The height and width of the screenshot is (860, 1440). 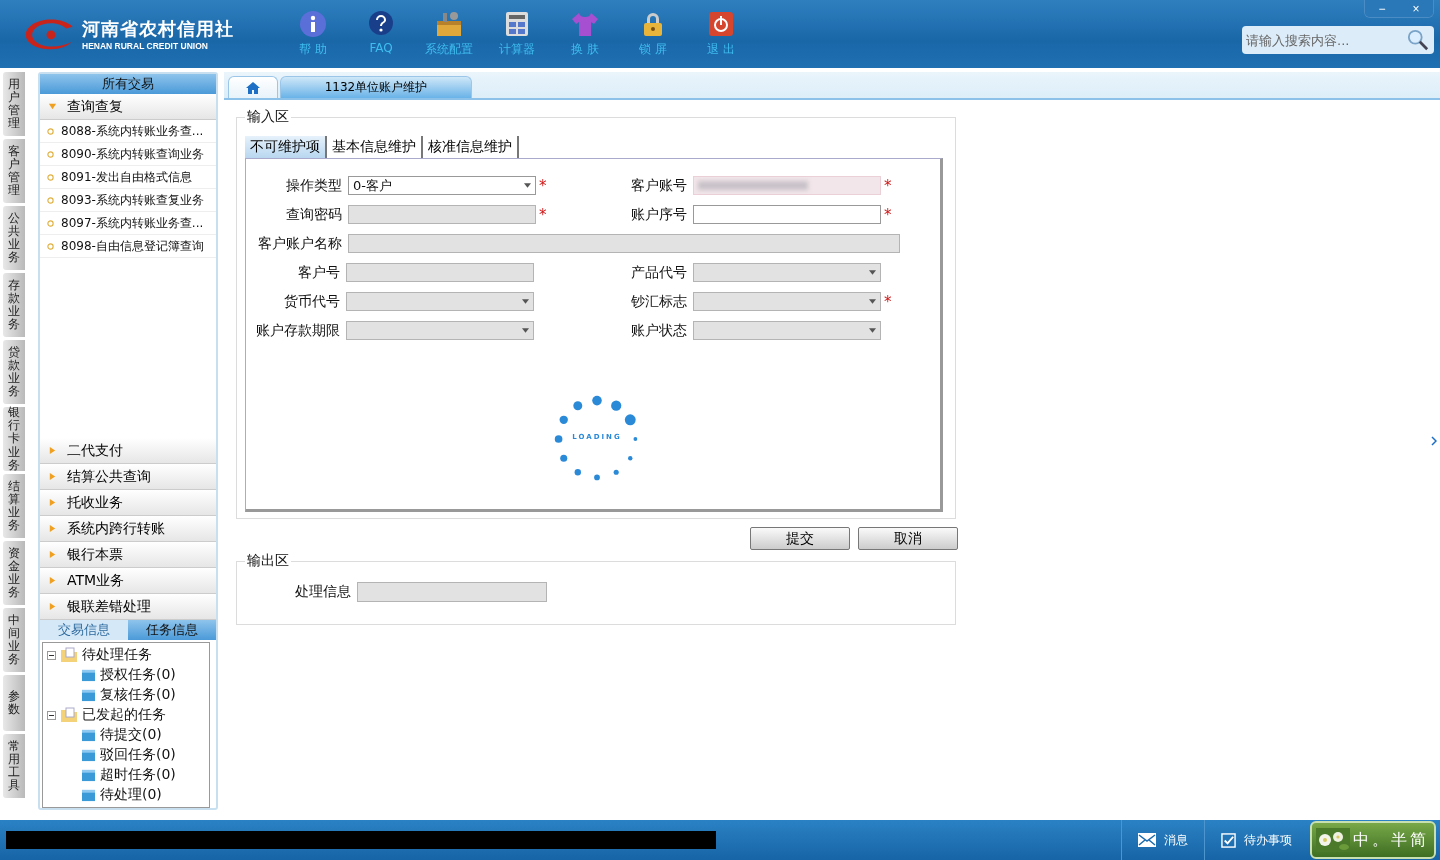 I want to click on section-legend: 输入区, so click(x=268, y=117).